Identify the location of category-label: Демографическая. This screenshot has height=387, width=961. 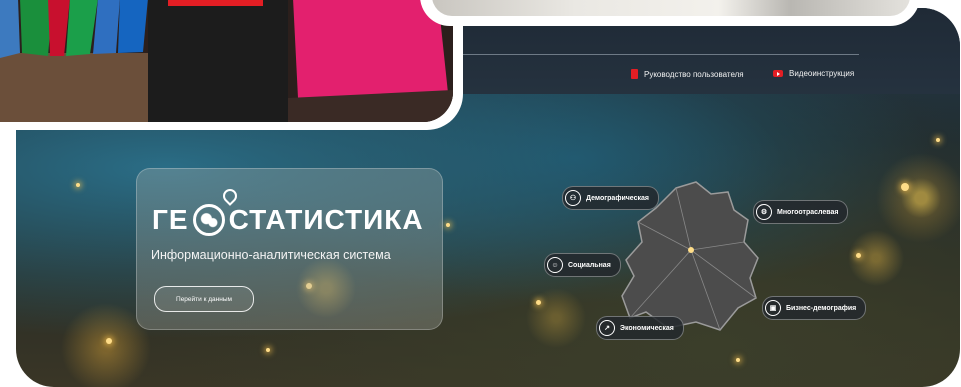
(617, 198).